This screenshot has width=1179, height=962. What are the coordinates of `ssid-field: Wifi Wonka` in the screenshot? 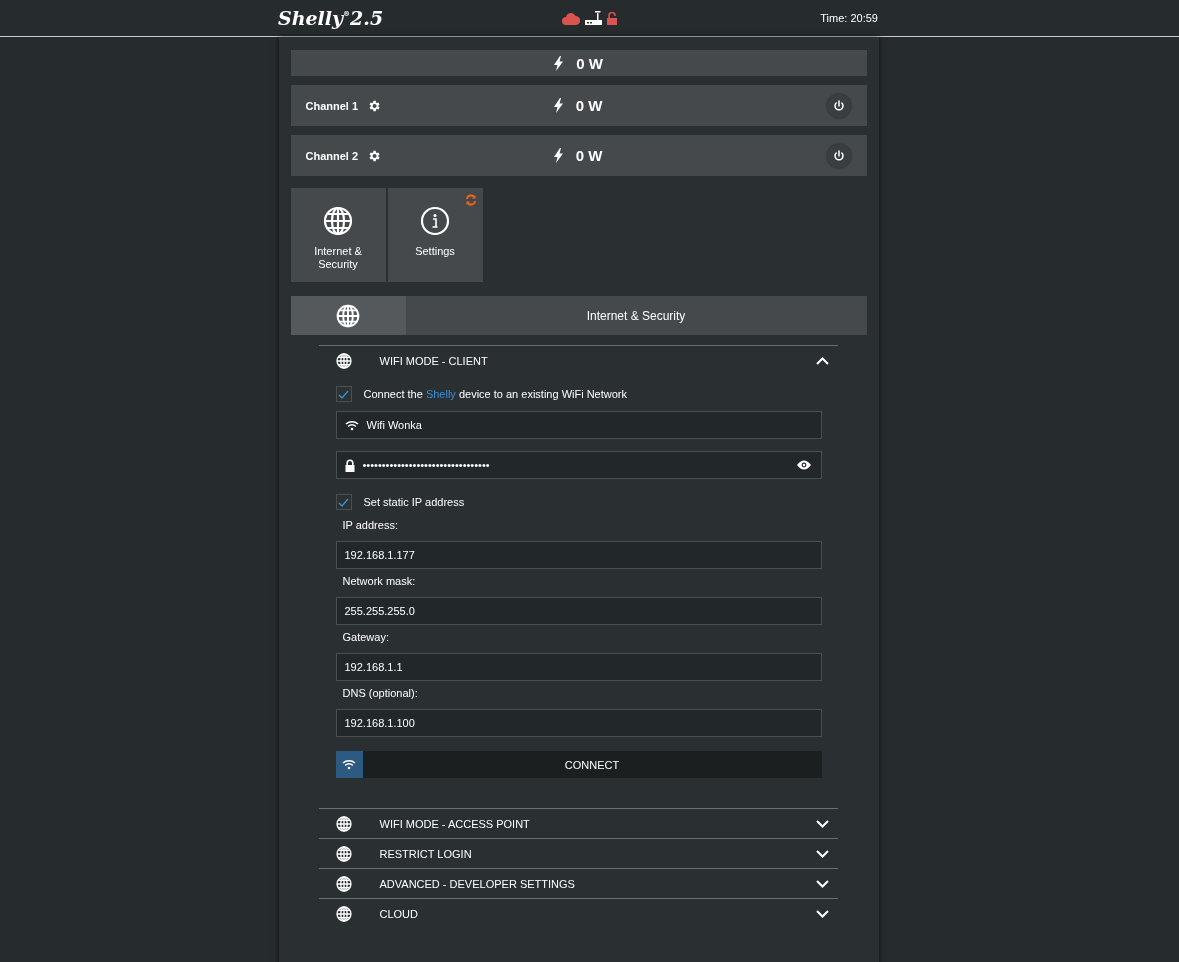 It's located at (578, 425).